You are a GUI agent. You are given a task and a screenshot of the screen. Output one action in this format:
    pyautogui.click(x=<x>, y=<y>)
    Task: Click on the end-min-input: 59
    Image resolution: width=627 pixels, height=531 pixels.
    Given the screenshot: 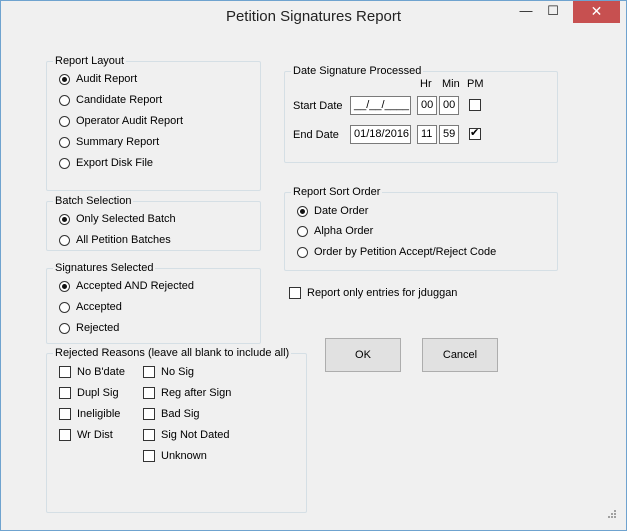 What is the action you would take?
    pyautogui.click(x=449, y=134)
    